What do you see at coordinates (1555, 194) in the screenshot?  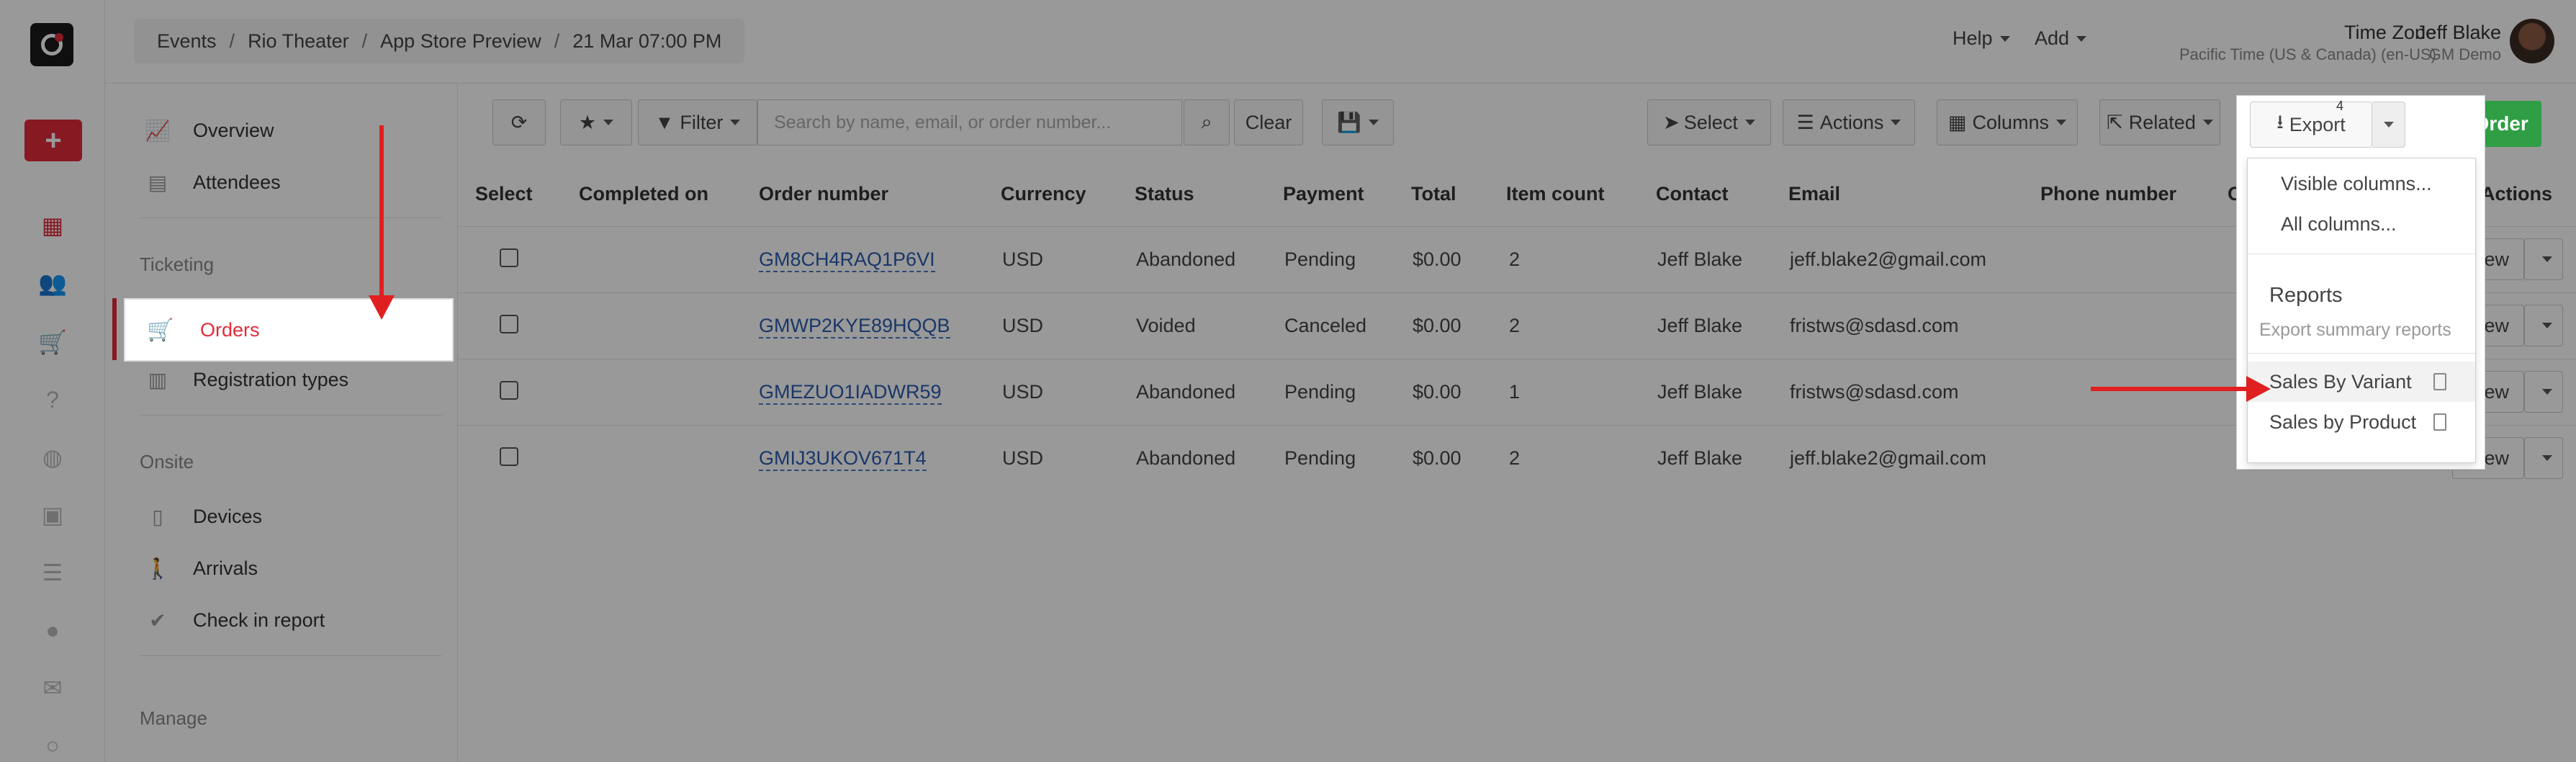 I see `column-header-item-count: Item count` at bounding box center [1555, 194].